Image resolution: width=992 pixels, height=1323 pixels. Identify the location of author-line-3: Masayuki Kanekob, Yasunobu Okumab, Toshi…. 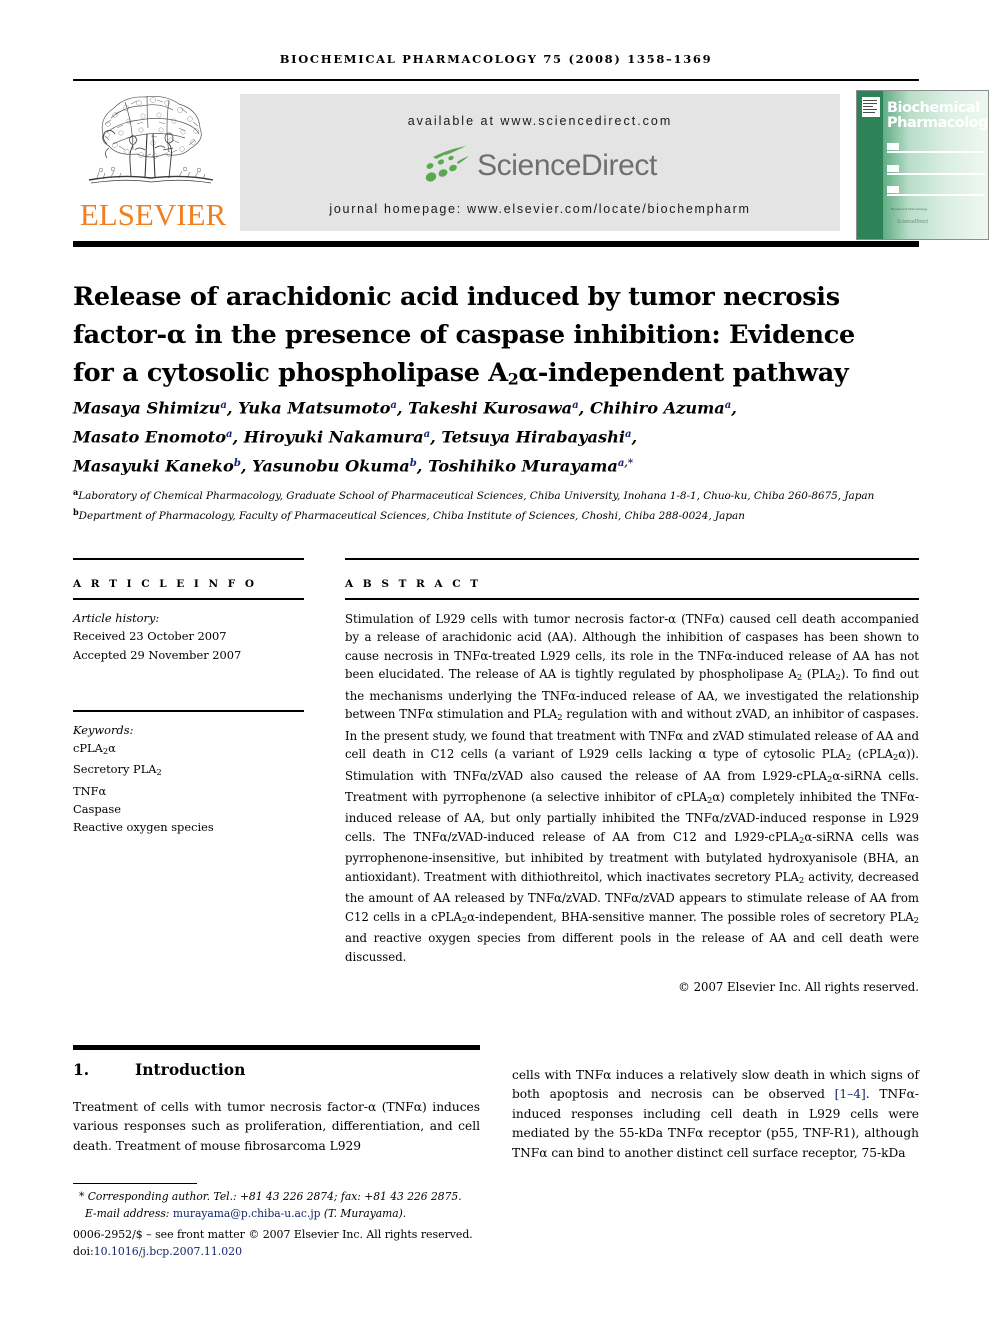
(353, 466).